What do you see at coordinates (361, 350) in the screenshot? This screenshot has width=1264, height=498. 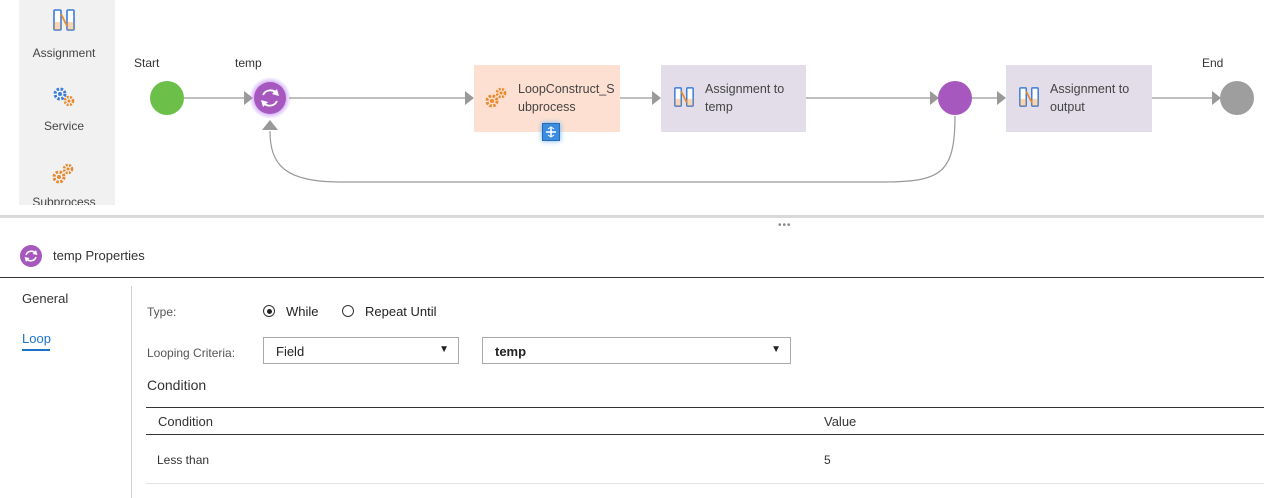 I see `criteria-type-select: Field ▼` at bounding box center [361, 350].